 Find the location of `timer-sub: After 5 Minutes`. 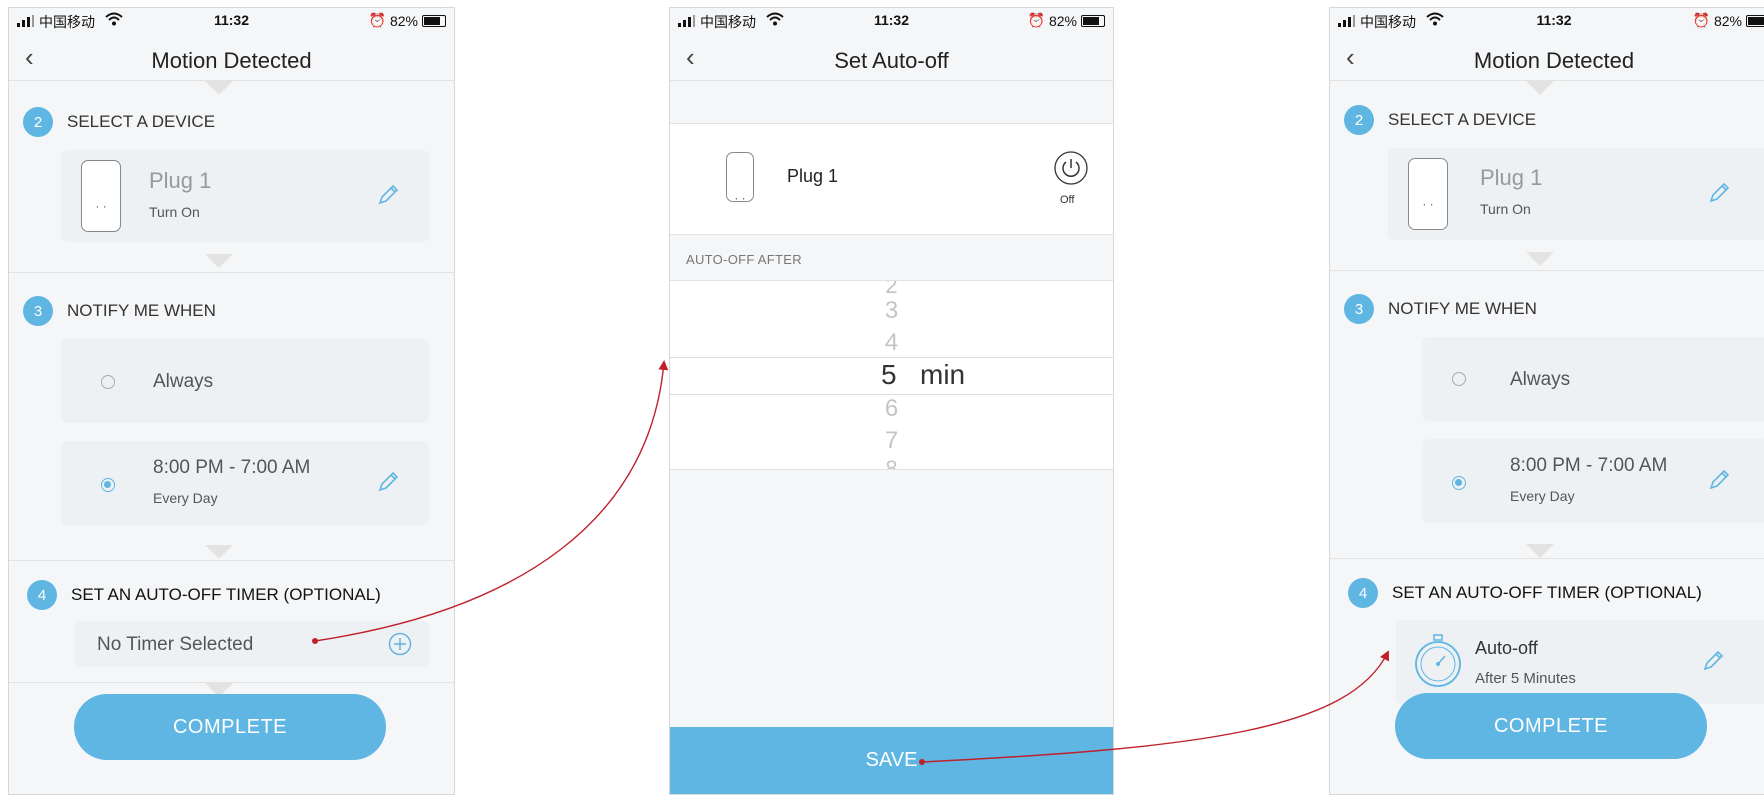

timer-sub: After 5 Minutes is located at coordinates (1525, 678).